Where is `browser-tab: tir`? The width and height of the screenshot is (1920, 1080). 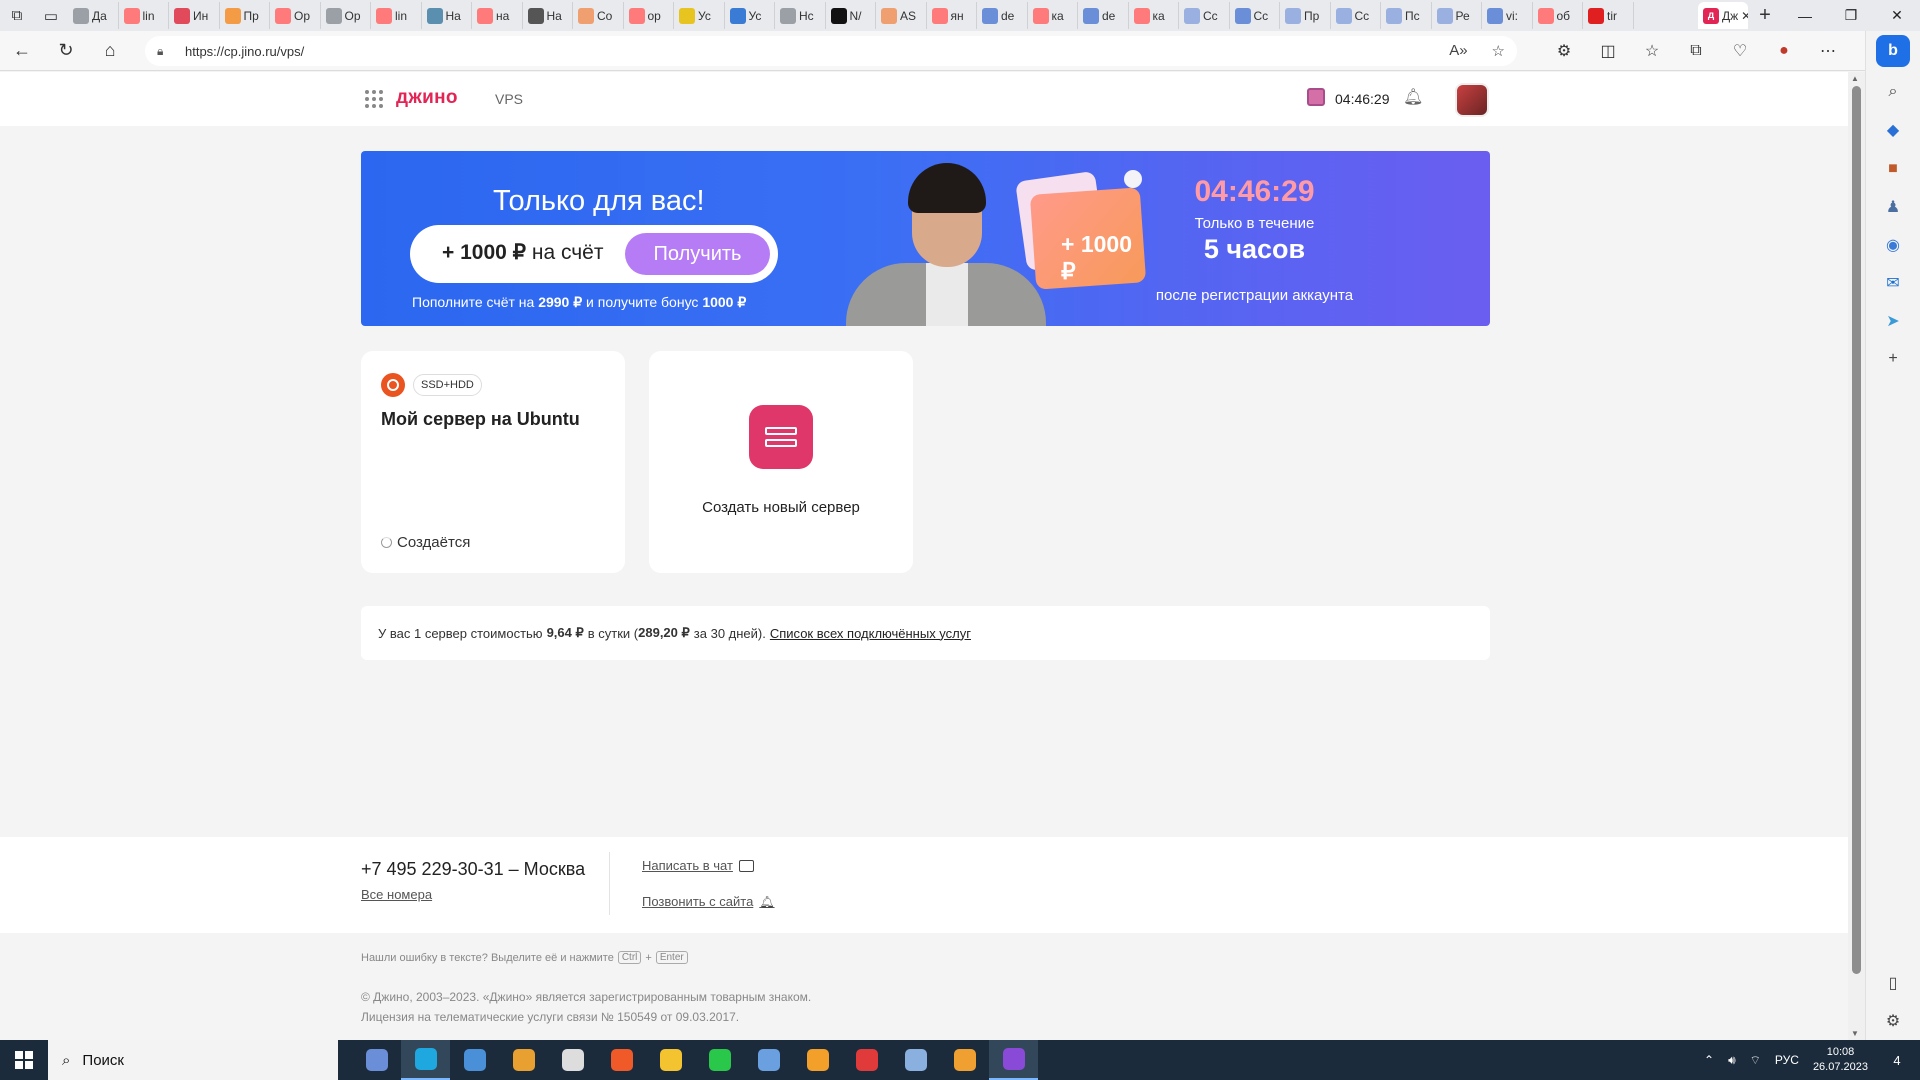 browser-tab: tir is located at coordinates (1608, 15).